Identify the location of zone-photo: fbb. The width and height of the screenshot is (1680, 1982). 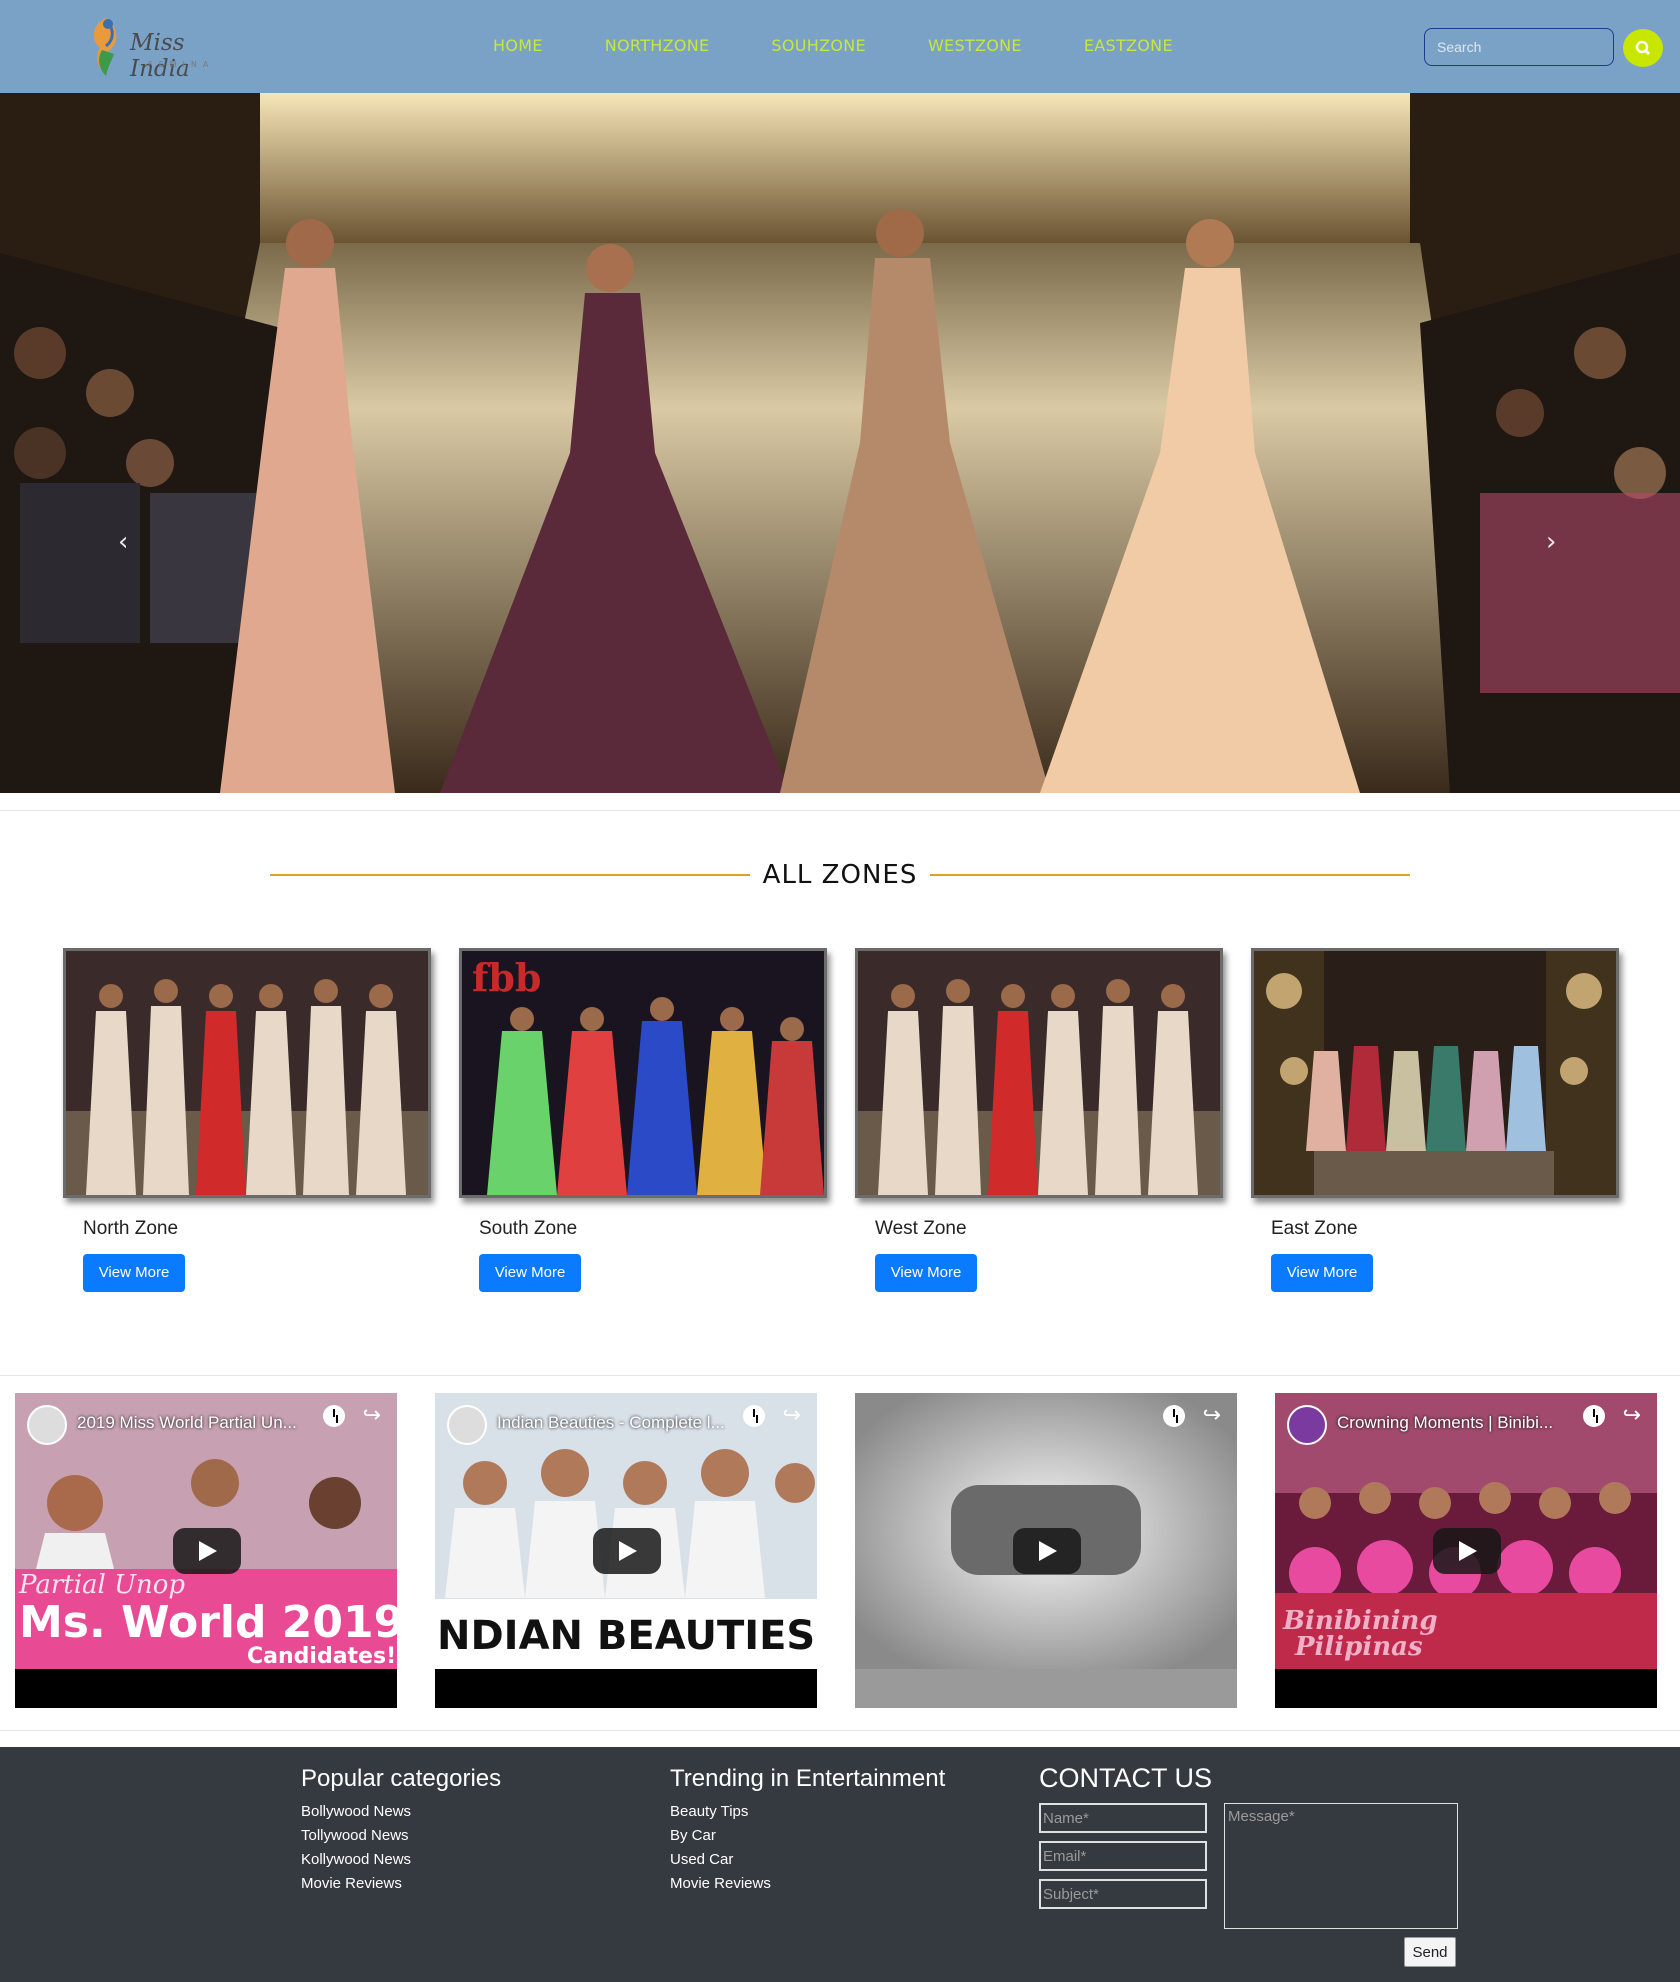
(643, 1073).